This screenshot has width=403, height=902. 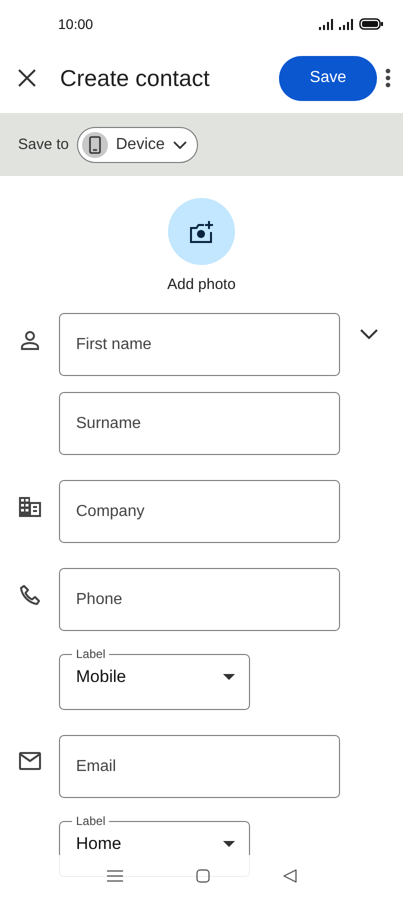 What do you see at coordinates (388, 78) in the screenshot?
I see `more-options-icon` at bounding box center [388, 78].